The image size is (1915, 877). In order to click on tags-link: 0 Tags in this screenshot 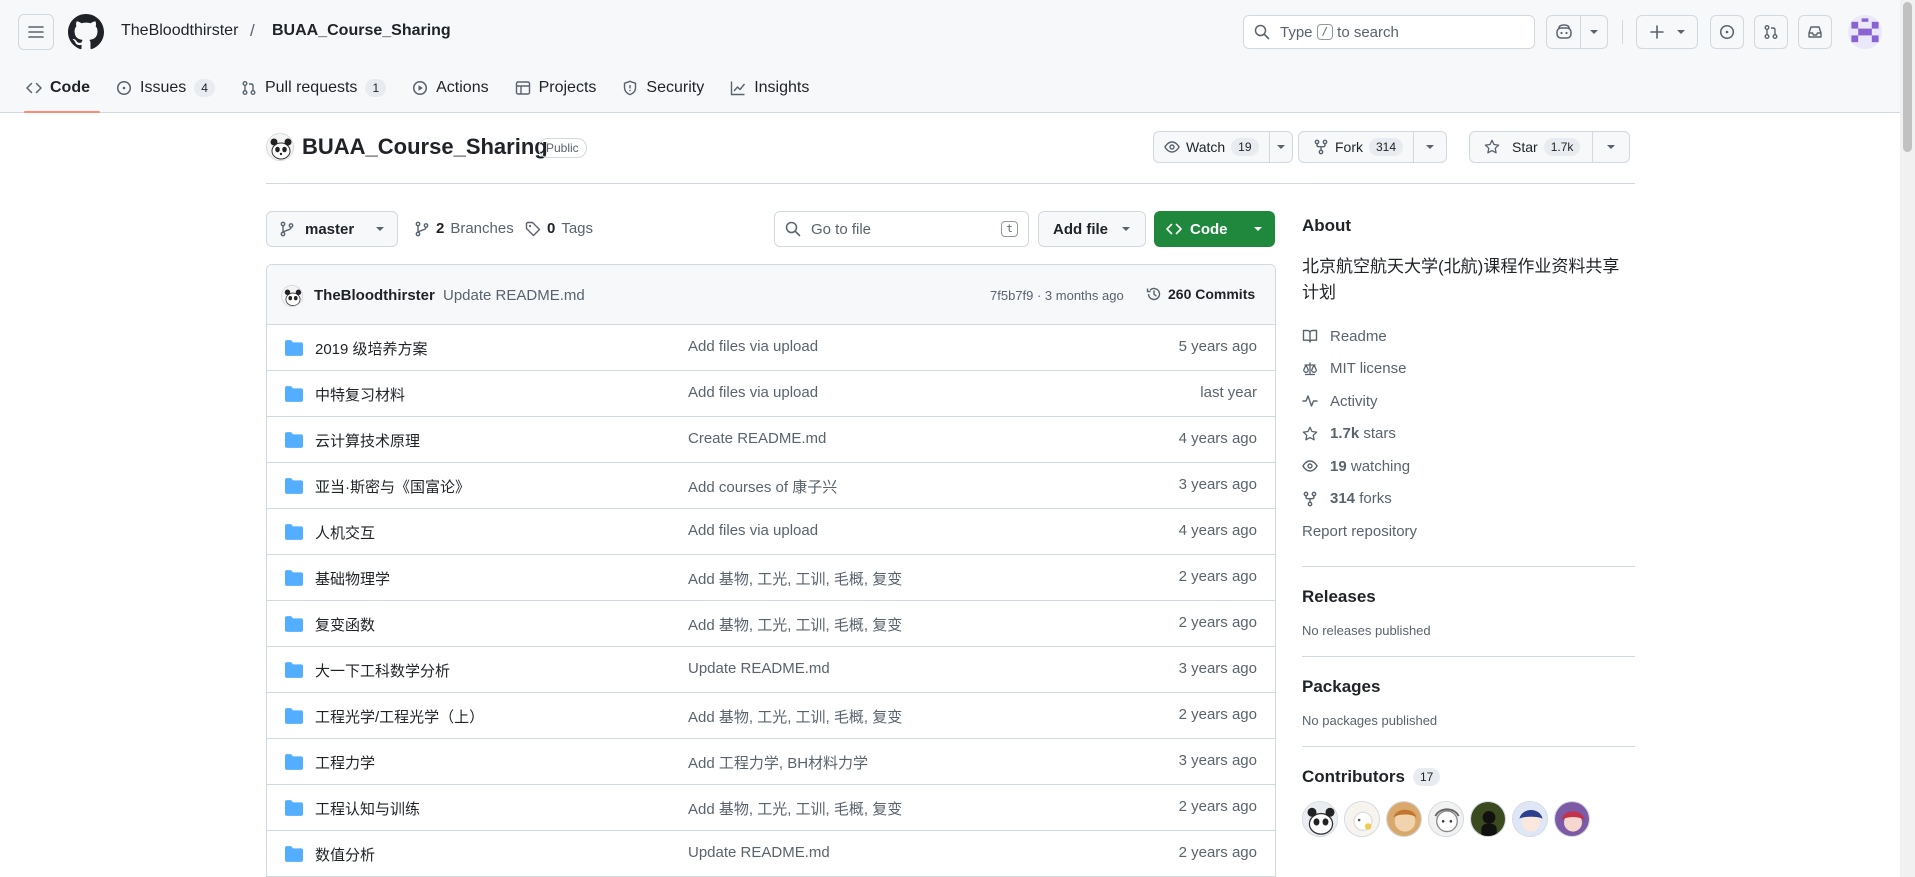, I will do `click(559, 228)`.